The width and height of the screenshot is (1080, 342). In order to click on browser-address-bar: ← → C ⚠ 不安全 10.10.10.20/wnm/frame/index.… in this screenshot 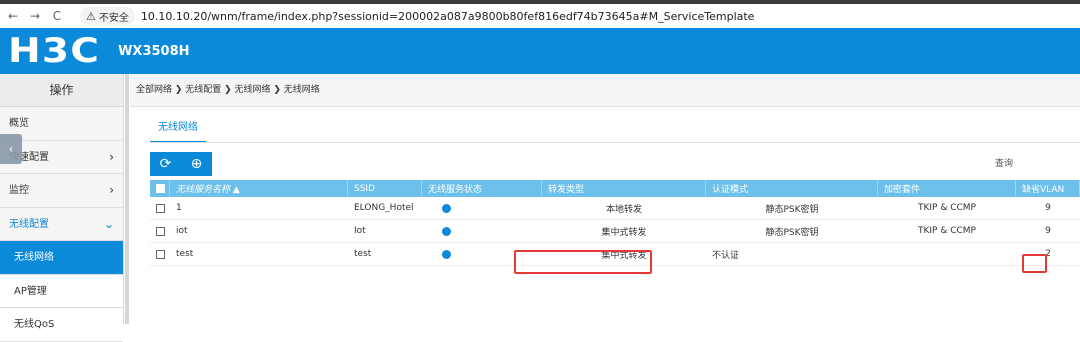, I will do `click(540, 16)`.